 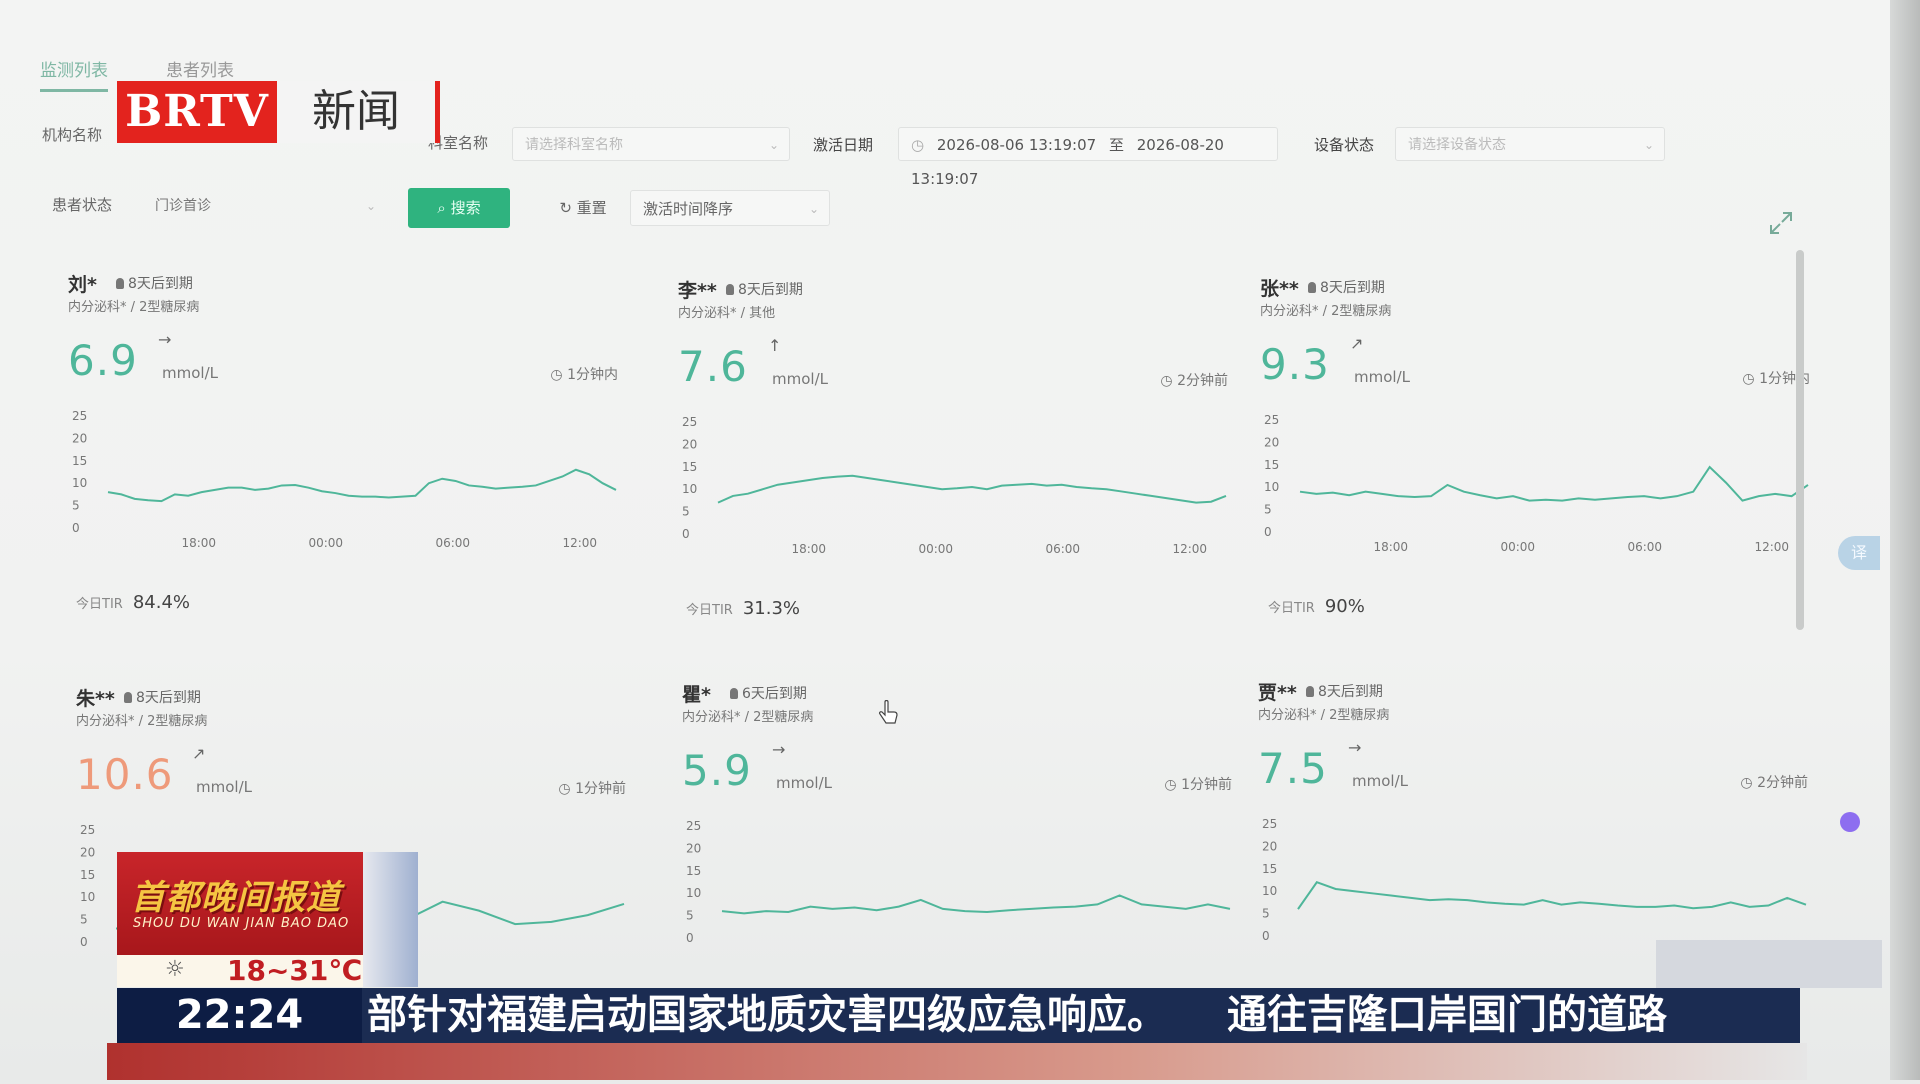 I want to click on date-start: 2026-08-06 13:19:07, so click(x=1016, y=145).